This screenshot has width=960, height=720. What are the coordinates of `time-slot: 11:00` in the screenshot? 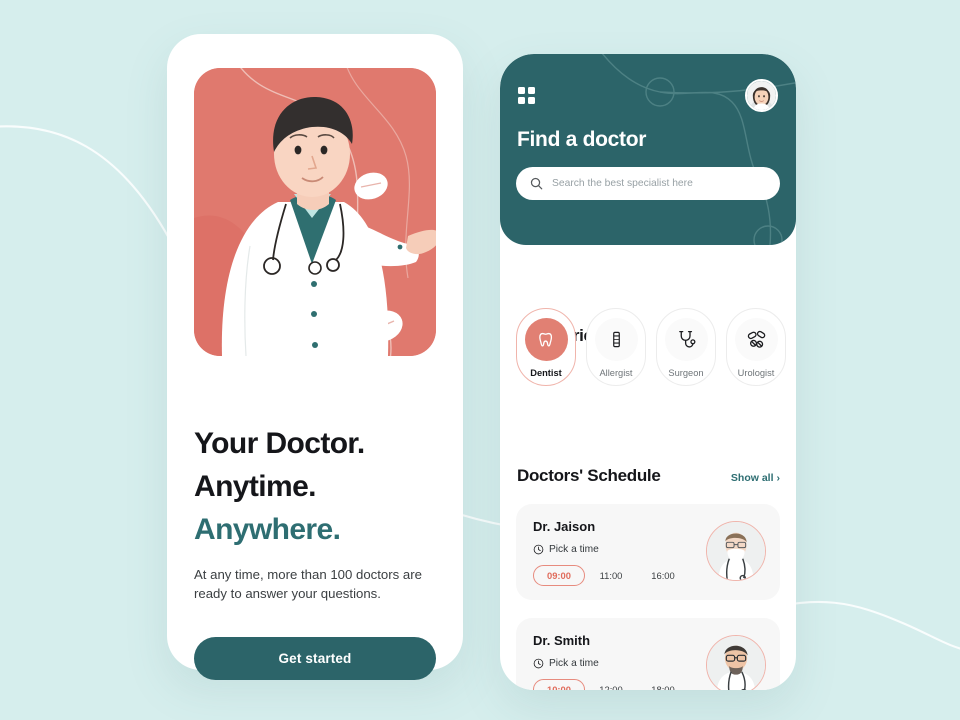 It's located at (611, 575).